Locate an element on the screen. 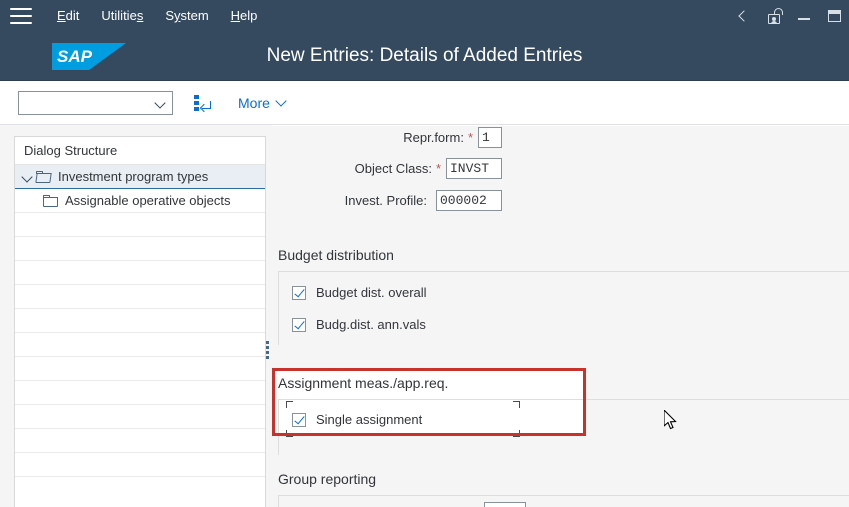 Image resolution: width=849 pixels, height=507 pixels. tree-item-investment-program-types: Investment program types is located at coordinates (140, 177).